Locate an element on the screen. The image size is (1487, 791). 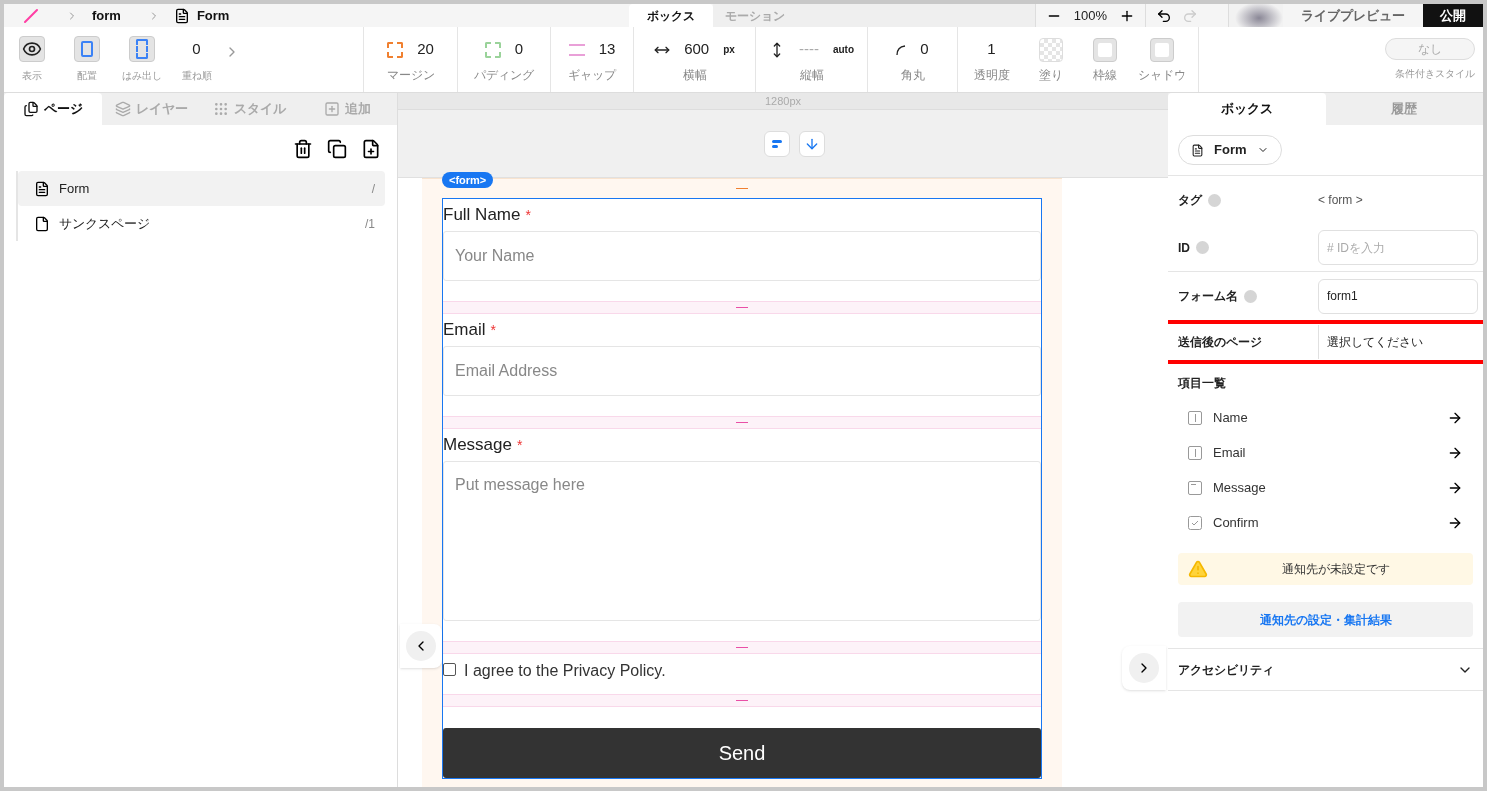
form-item: Confirm is located at coordinates (1325, 522).